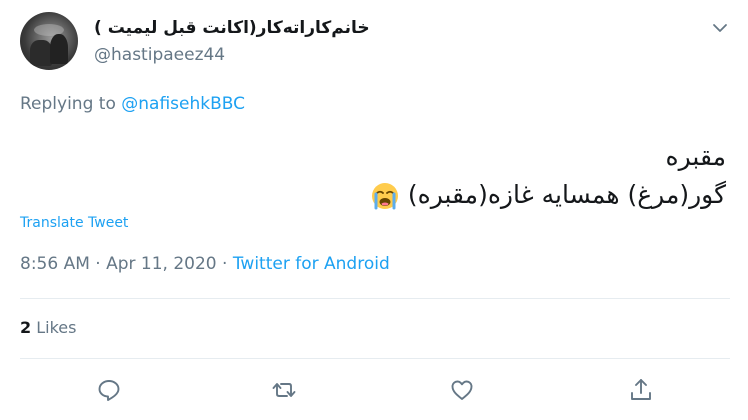  What do you see at coordinates (161, 264) in the screenshot?
I see `tweet-date: Apr 11, 2020` at bounding box center [161, 264].